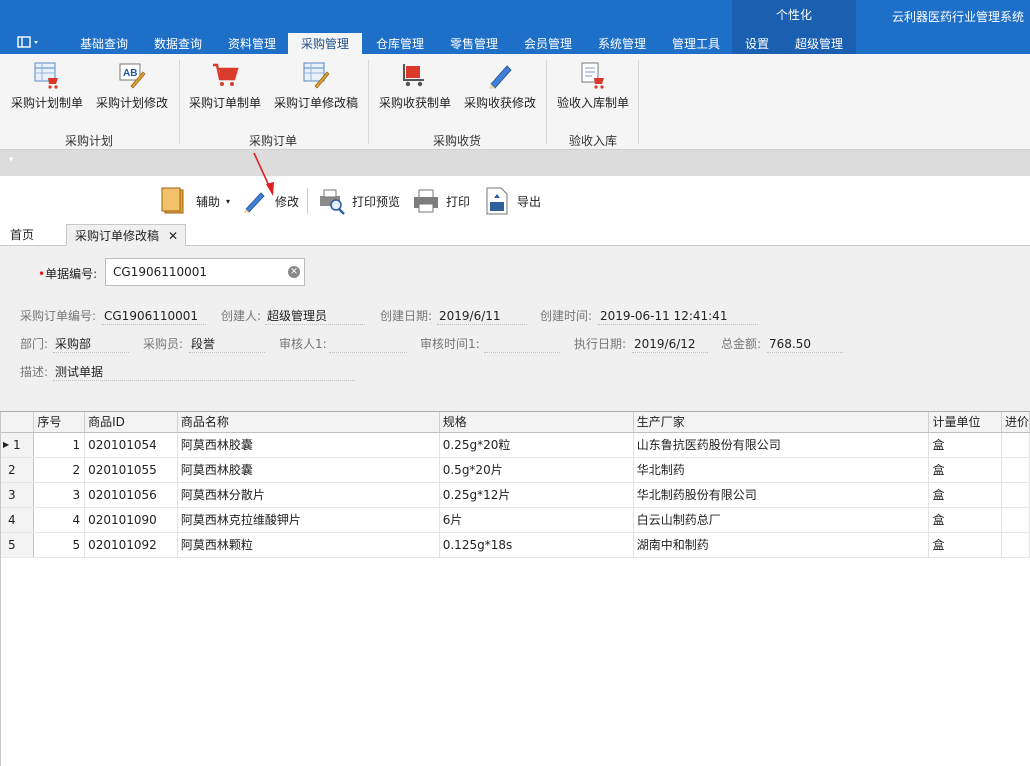 Image resolution: width=1030 pixels, height=766 pixels. I want to click on cell-product-name: 阿莫西林分散片, so click(308, 495).